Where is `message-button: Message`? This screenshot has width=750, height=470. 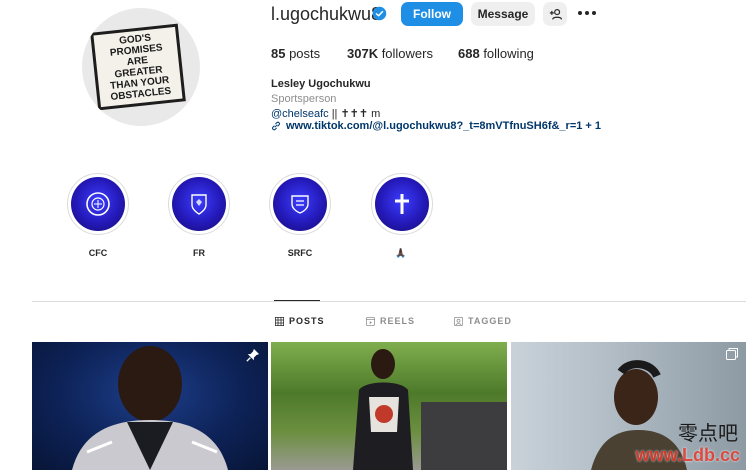
message-button: Message is located at coordinates (503, 14).